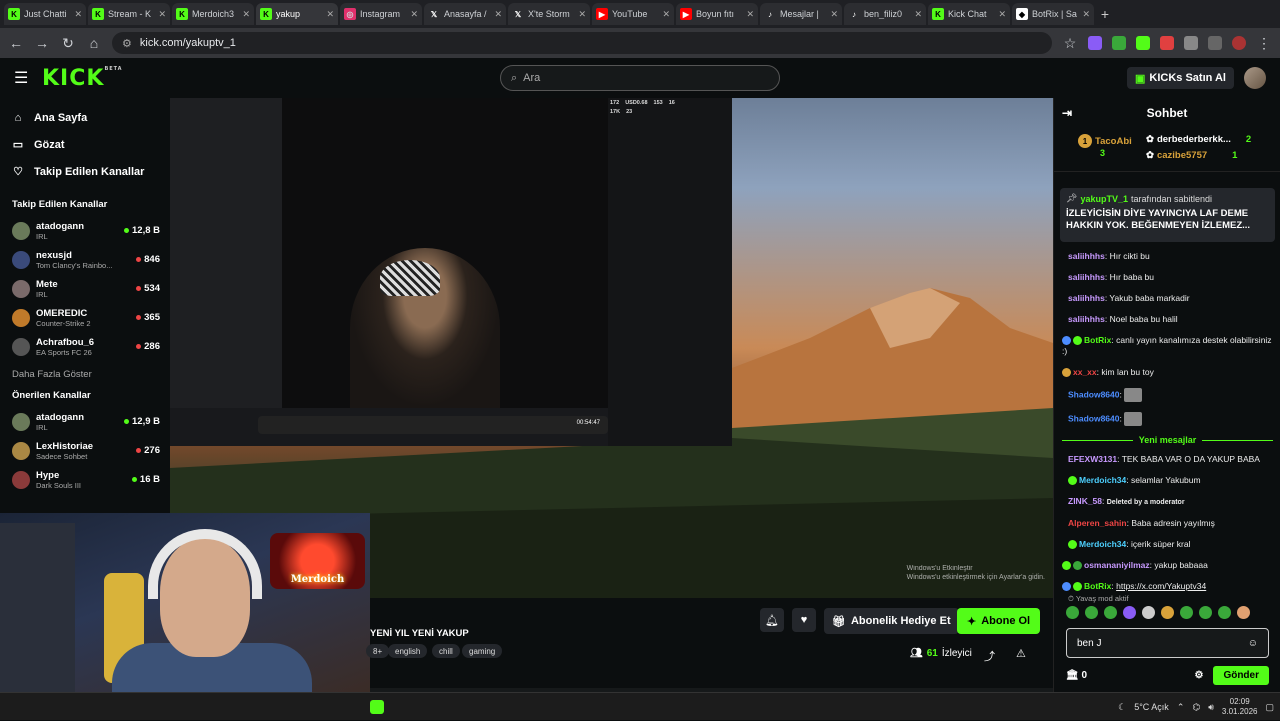 This screenshot has height=721, width=1280. Describe the element at coordinates (1053, 14) in the screenshot. I see `browser-tab: ◆ BotRix | Sa ✕` at that location.